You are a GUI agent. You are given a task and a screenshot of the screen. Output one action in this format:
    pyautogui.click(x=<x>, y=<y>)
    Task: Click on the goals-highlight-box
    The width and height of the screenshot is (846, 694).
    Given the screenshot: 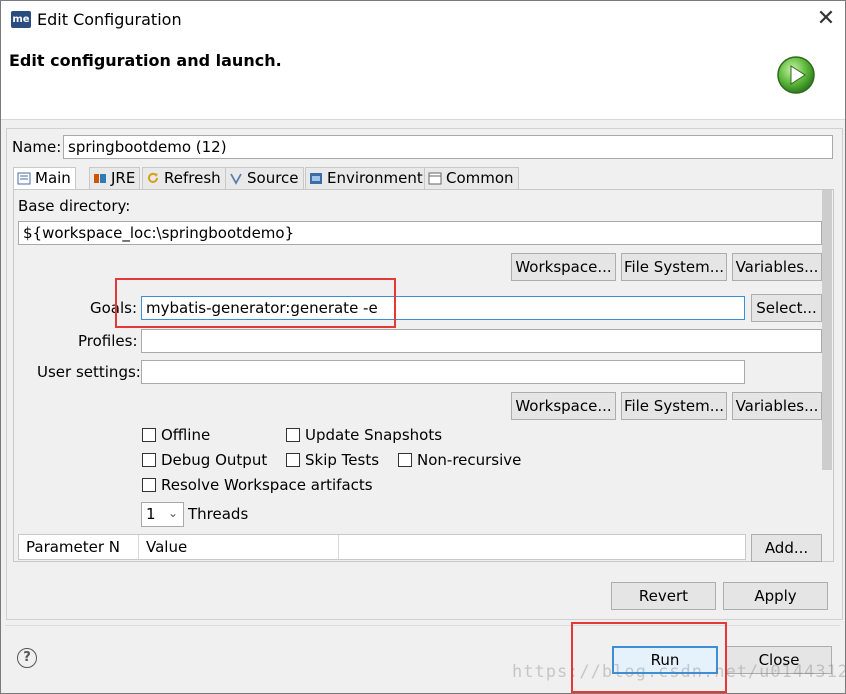 What is the action you would take?
    pyautogui.click(x=255, y=303)
    